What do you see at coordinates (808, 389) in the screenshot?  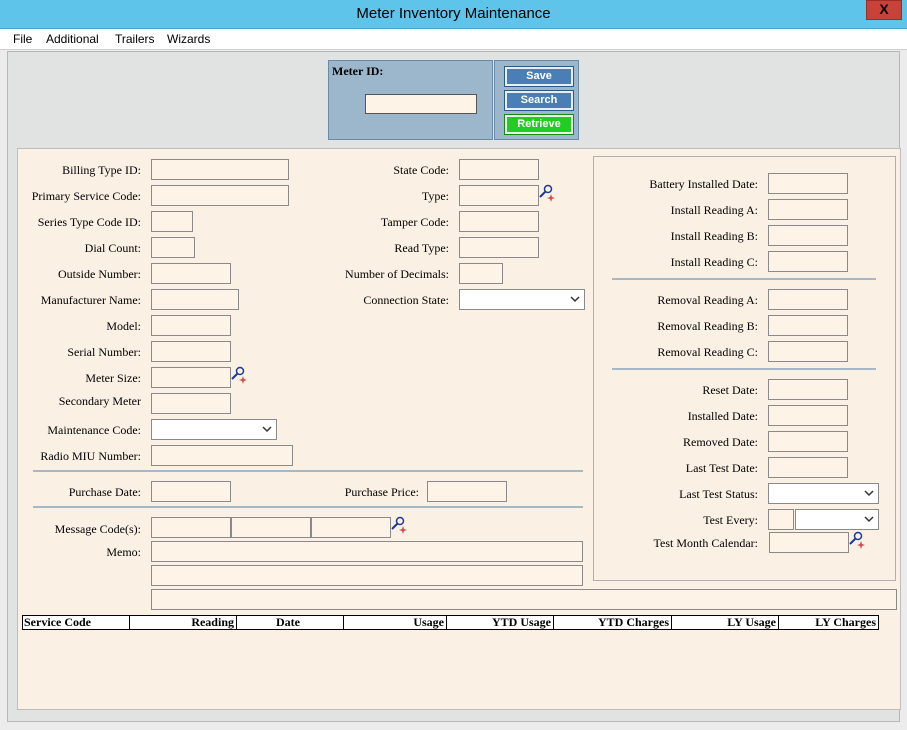 I see `reset-date-input` at bounding box center [808, 389].